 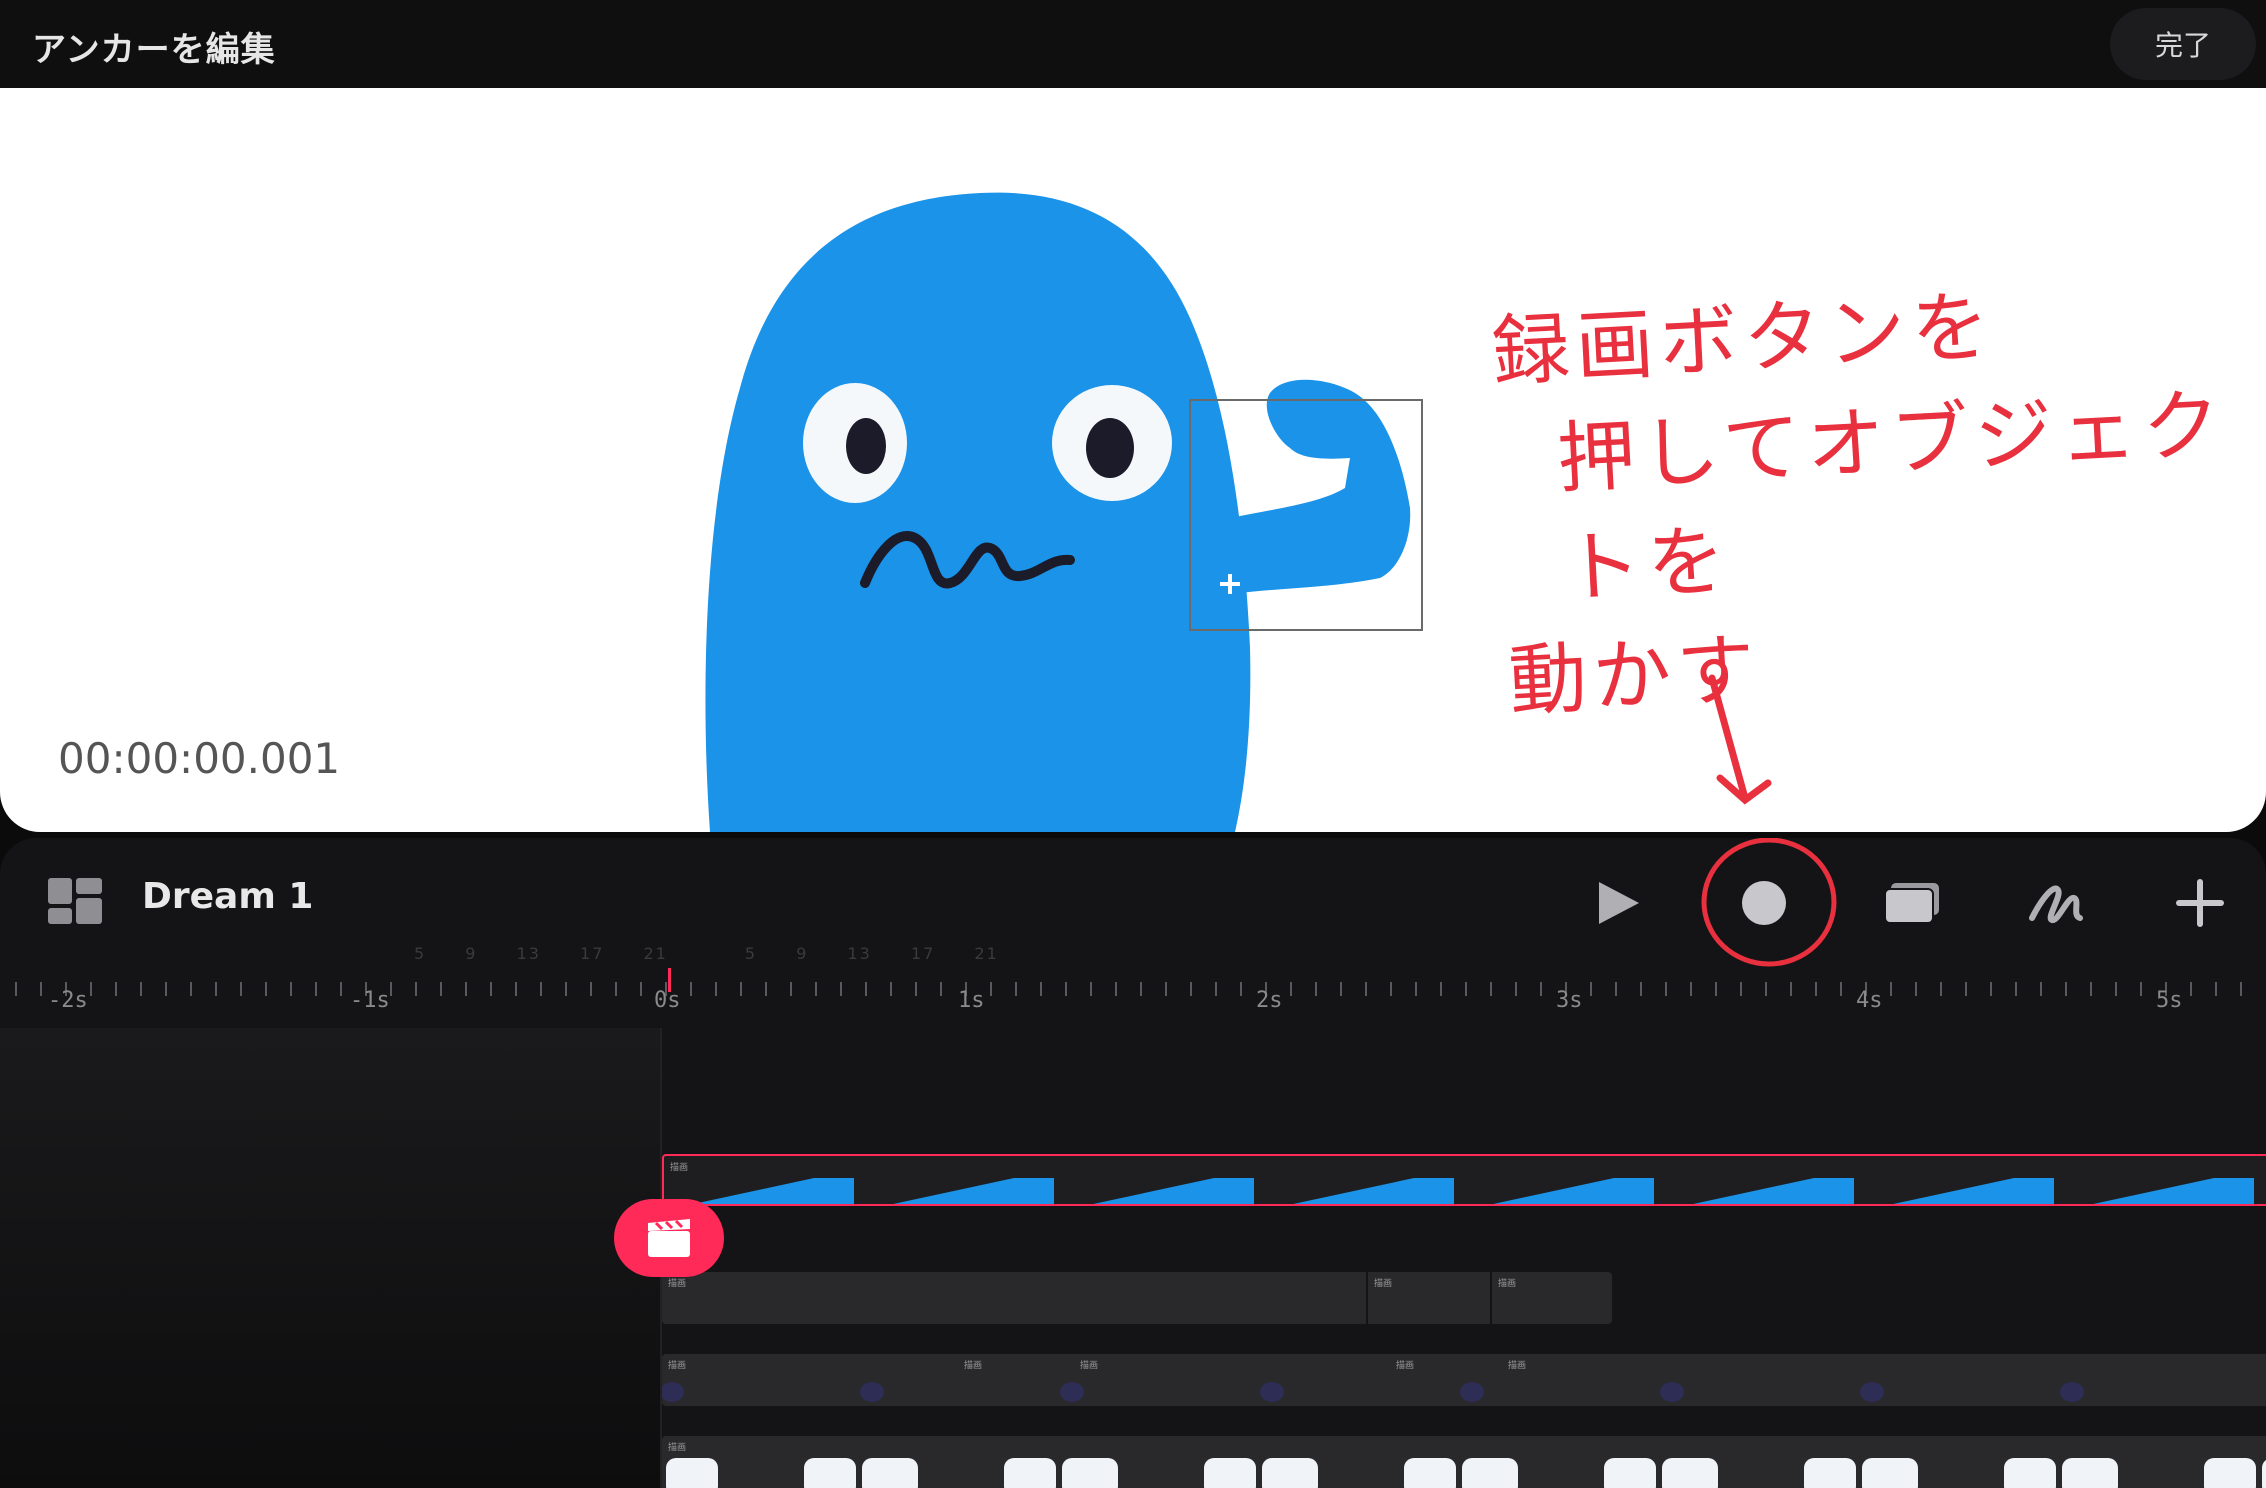 What do you see at coordinates (1464, 1380) in the screenshot?
I see `track-eyes: 描画 描画 描画 描画 描画` at bounding box center [1464, 1380].